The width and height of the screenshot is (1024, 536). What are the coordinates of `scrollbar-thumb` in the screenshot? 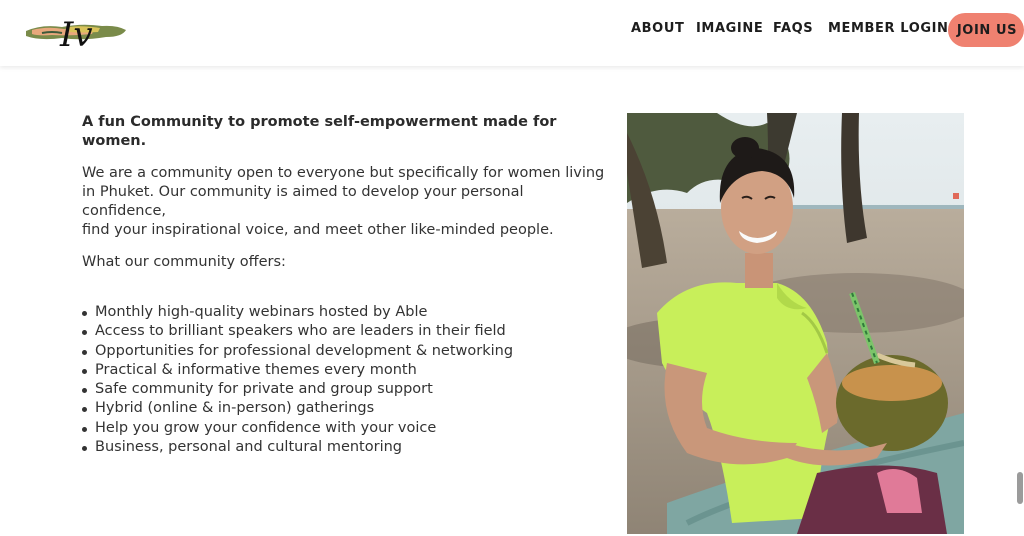 It's located at (1020, 488).